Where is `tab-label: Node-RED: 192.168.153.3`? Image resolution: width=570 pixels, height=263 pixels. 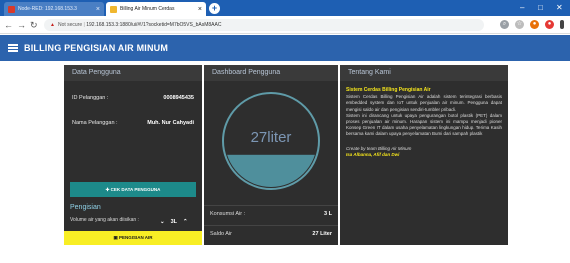 tab-label: Node-RED: 192.168.153.3 is located at coordinates (47, 9).